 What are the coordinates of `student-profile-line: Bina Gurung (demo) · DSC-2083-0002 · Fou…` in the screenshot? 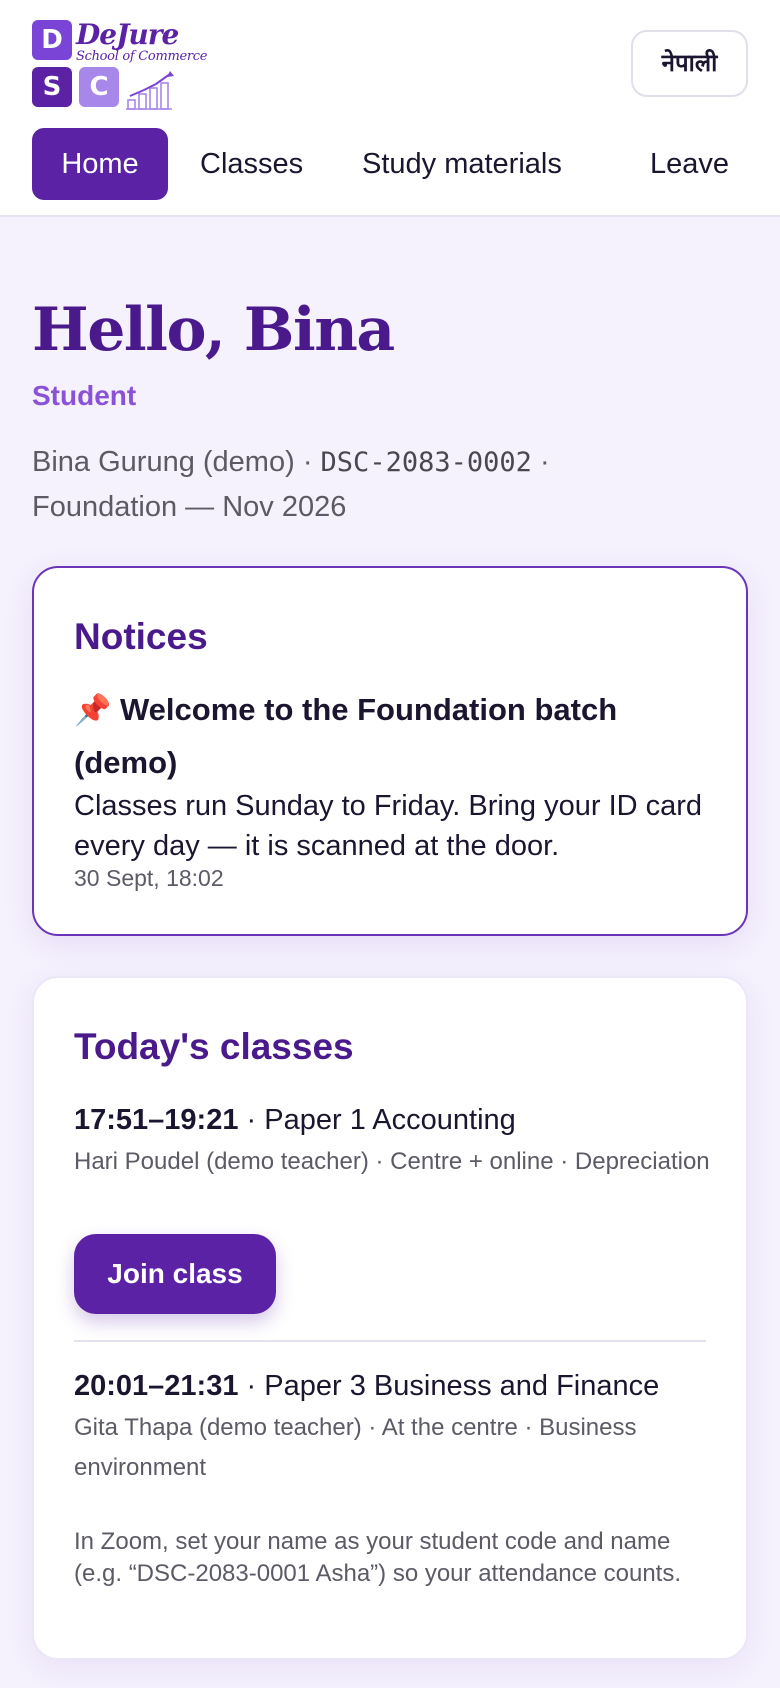 It's located at (382, 484).